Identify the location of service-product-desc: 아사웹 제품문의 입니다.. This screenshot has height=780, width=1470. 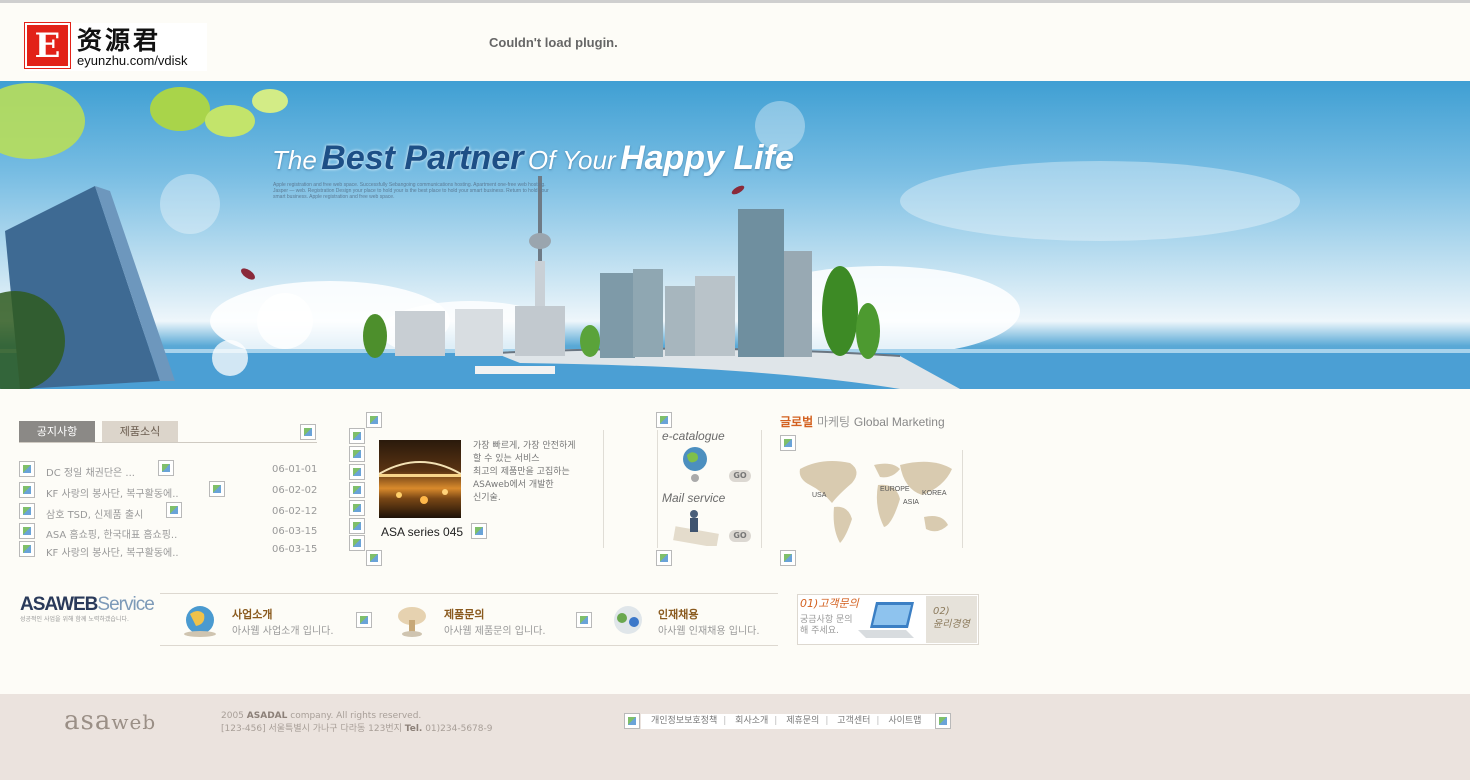
(495, 631).